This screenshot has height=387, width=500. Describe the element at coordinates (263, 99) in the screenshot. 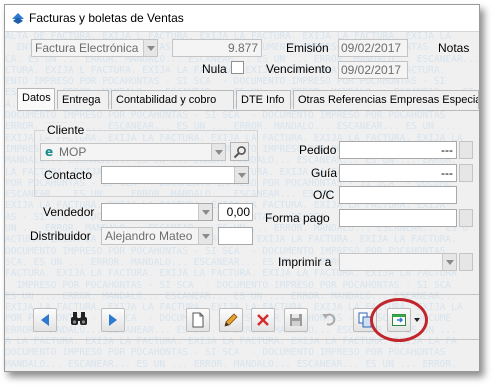

I see `tab-dte-info: DTE Info` at that location.